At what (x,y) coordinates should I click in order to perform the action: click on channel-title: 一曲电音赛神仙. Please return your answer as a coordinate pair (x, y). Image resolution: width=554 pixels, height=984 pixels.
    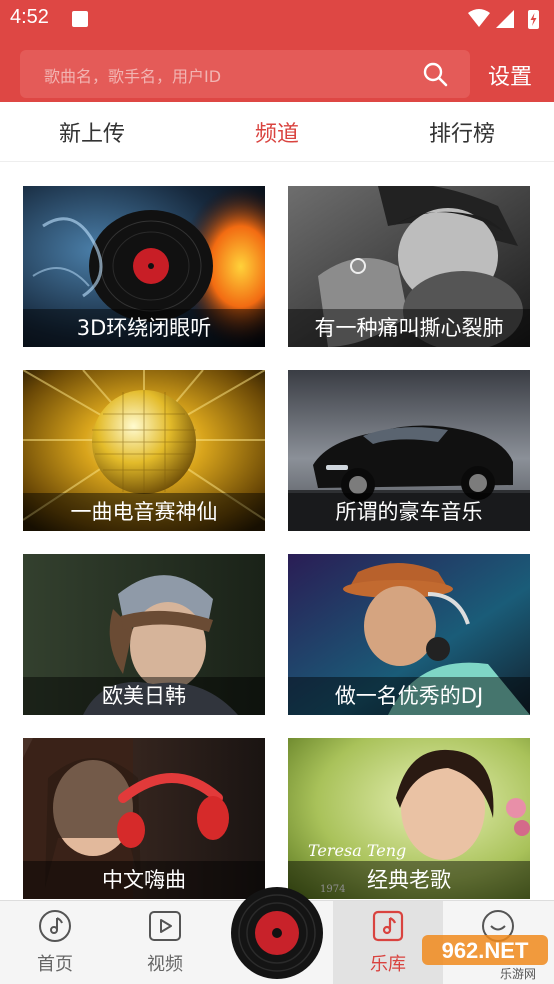
    Looking at the image, I should click on (144, 512).